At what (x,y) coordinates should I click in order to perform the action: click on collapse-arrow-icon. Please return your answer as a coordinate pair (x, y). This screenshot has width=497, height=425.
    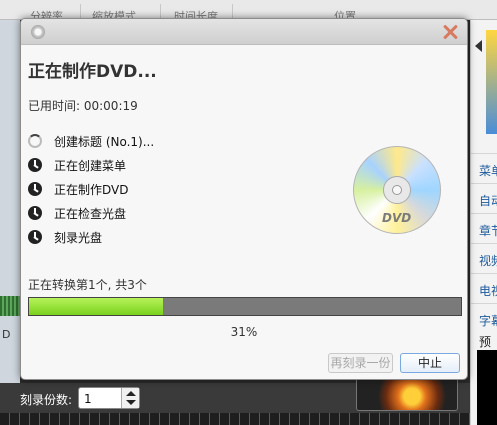
    Looking at the image, I should click on (478, 46).